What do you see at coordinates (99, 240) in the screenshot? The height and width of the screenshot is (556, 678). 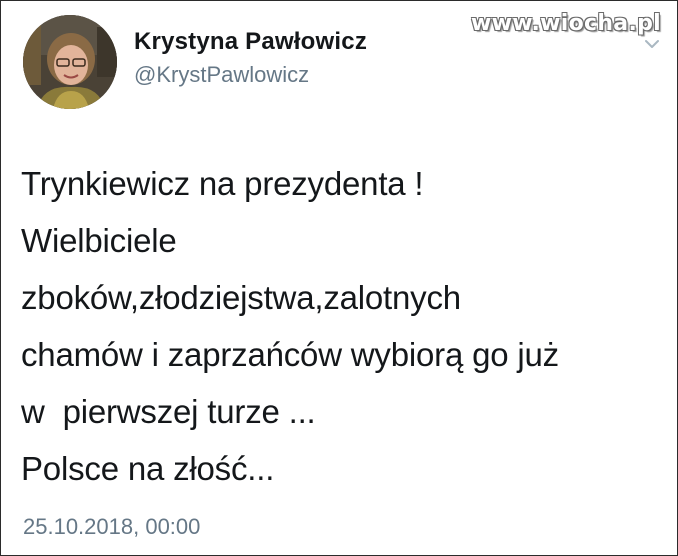 I see `tweet-line: Wielbiciele` at bounding box center [99, 240].